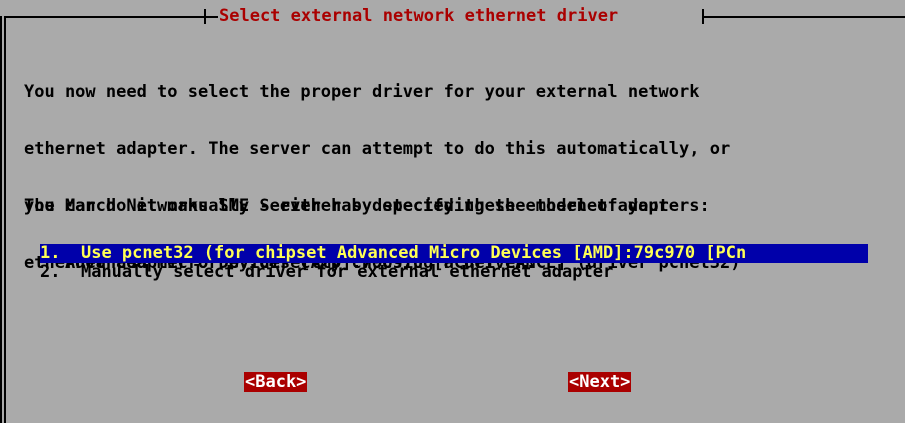 The width and height of the screenshot is (905, 423). What do you see at coordinates (50, 272) in the screenshot?
I see `menu-item-number: 2.` at bounding box center [50, 272].